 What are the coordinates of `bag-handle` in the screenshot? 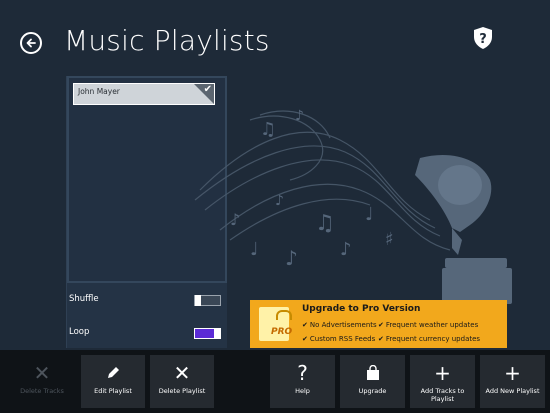 It's located at (284, 315).